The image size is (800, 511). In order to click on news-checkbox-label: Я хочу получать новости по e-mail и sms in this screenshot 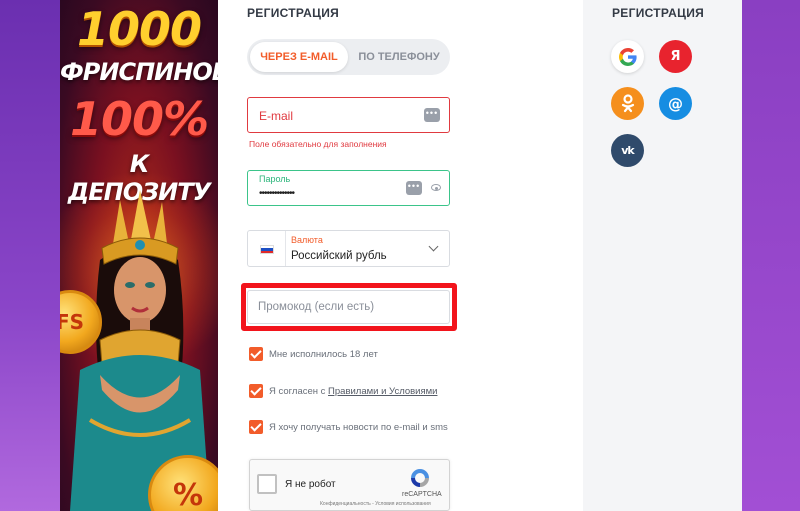, I will do `click(358, 427)`.